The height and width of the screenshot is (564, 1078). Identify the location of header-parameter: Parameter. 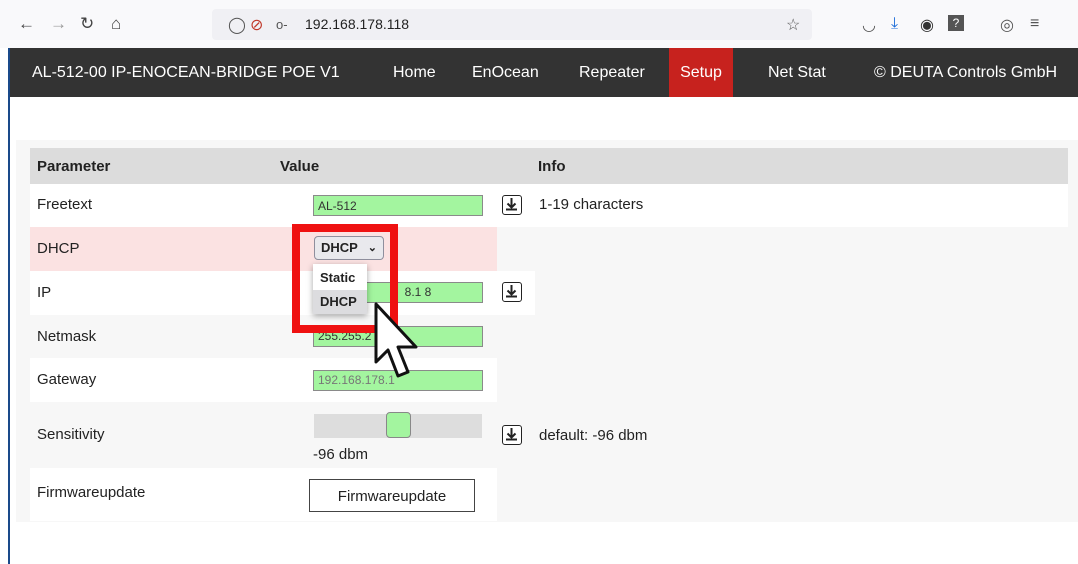
(74, 166).